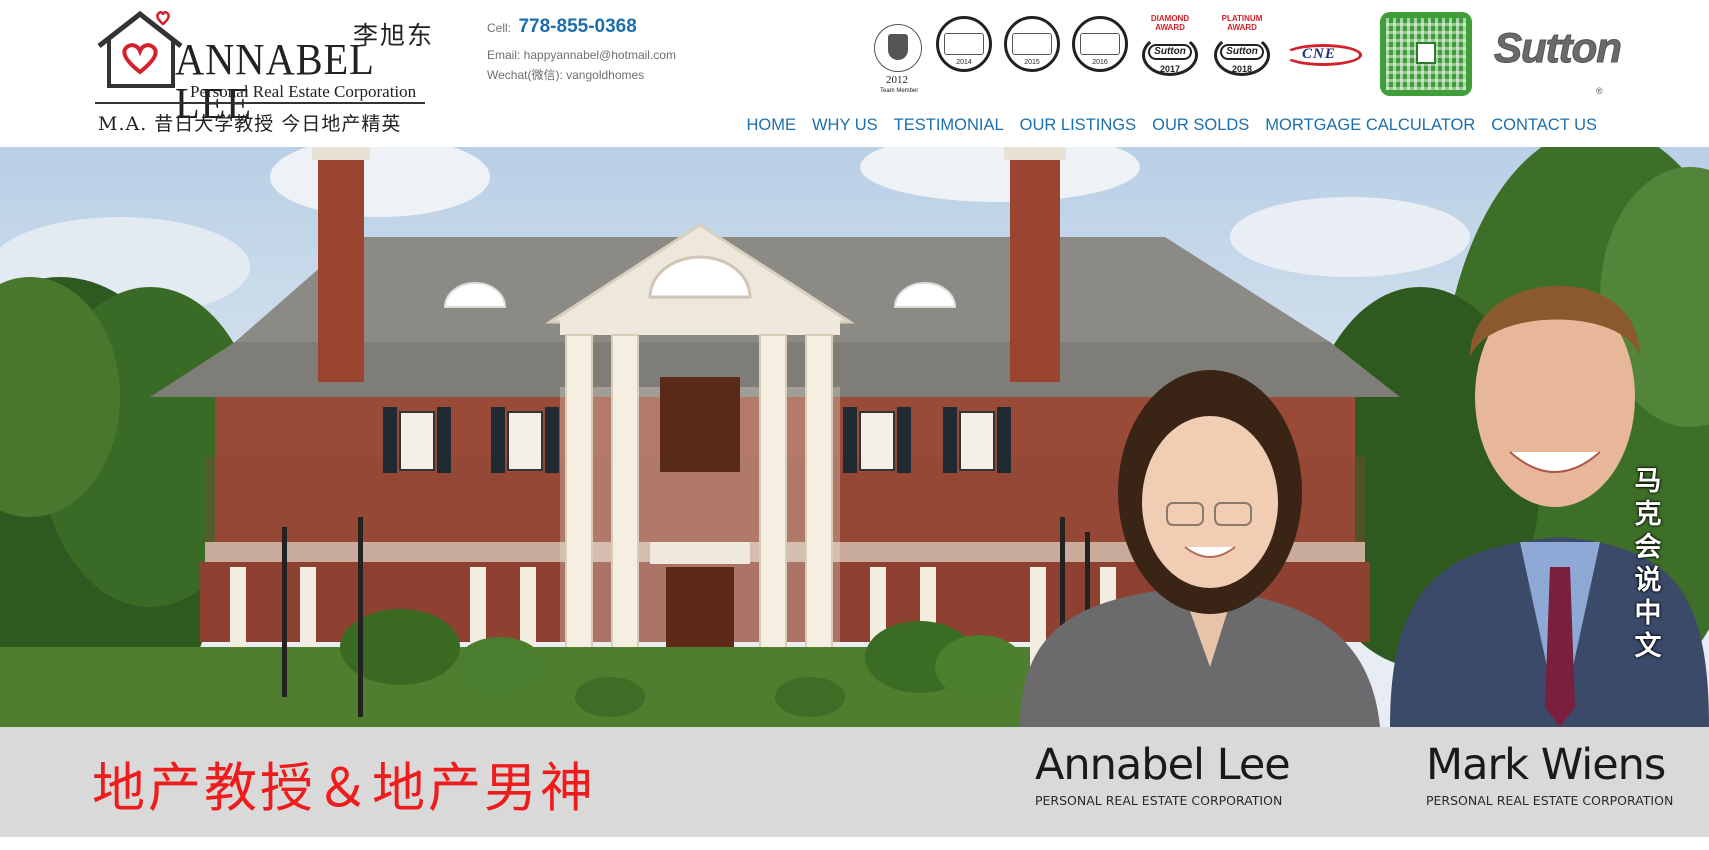 The image size is (1709, 850). I want to click on award-badge-2016: 2016, so click(1100, 44).